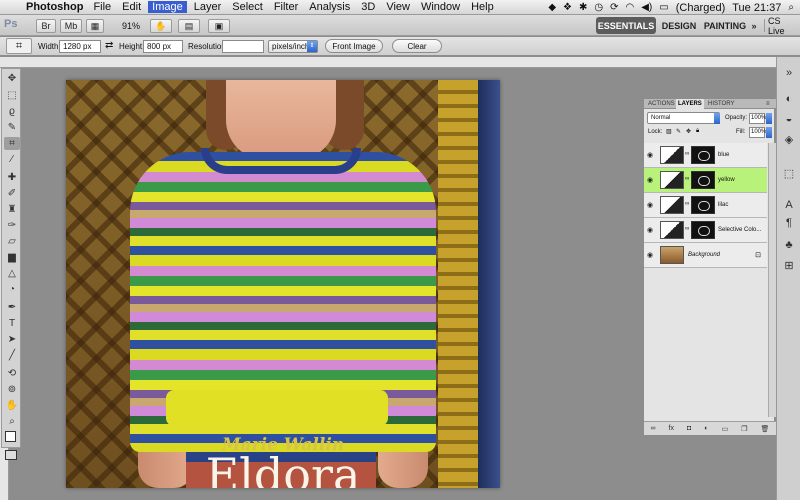 Image resolution: width=800 pixels, height=500 pixels. I want to click on pen-icon: ✒, so click(12, 307).